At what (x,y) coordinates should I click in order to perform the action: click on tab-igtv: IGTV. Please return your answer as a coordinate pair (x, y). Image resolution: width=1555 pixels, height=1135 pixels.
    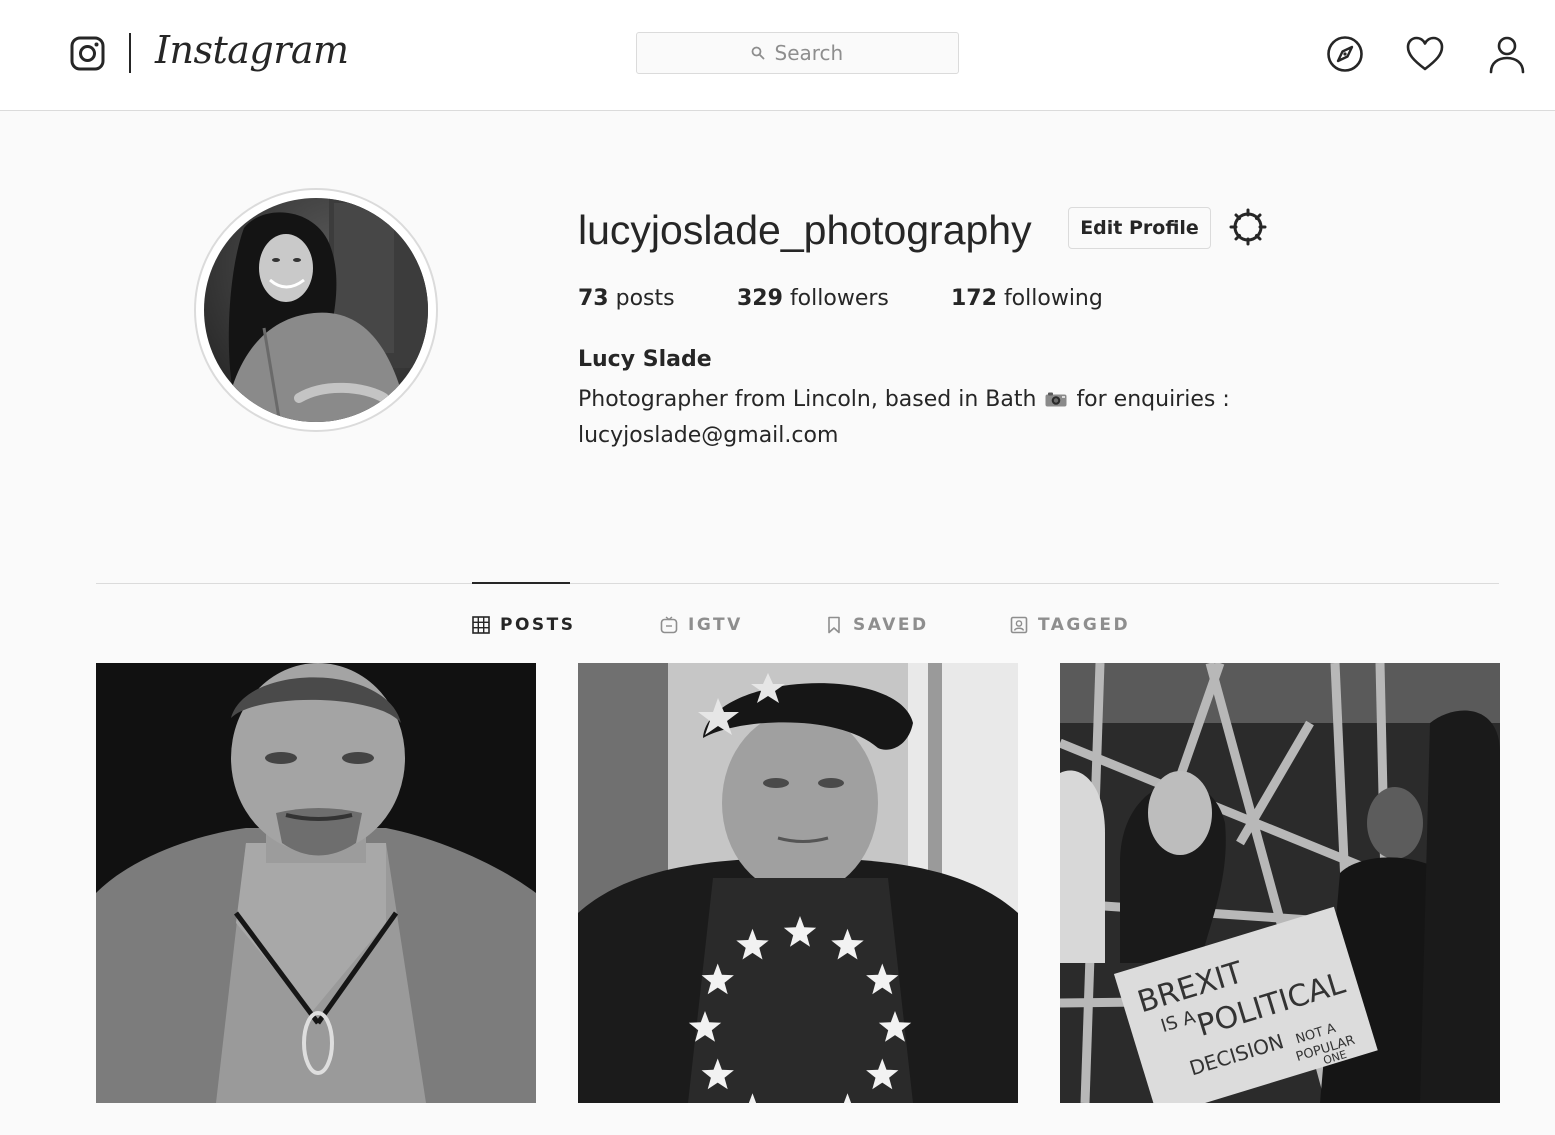
    Looking at the image, I should click on (701, 625).